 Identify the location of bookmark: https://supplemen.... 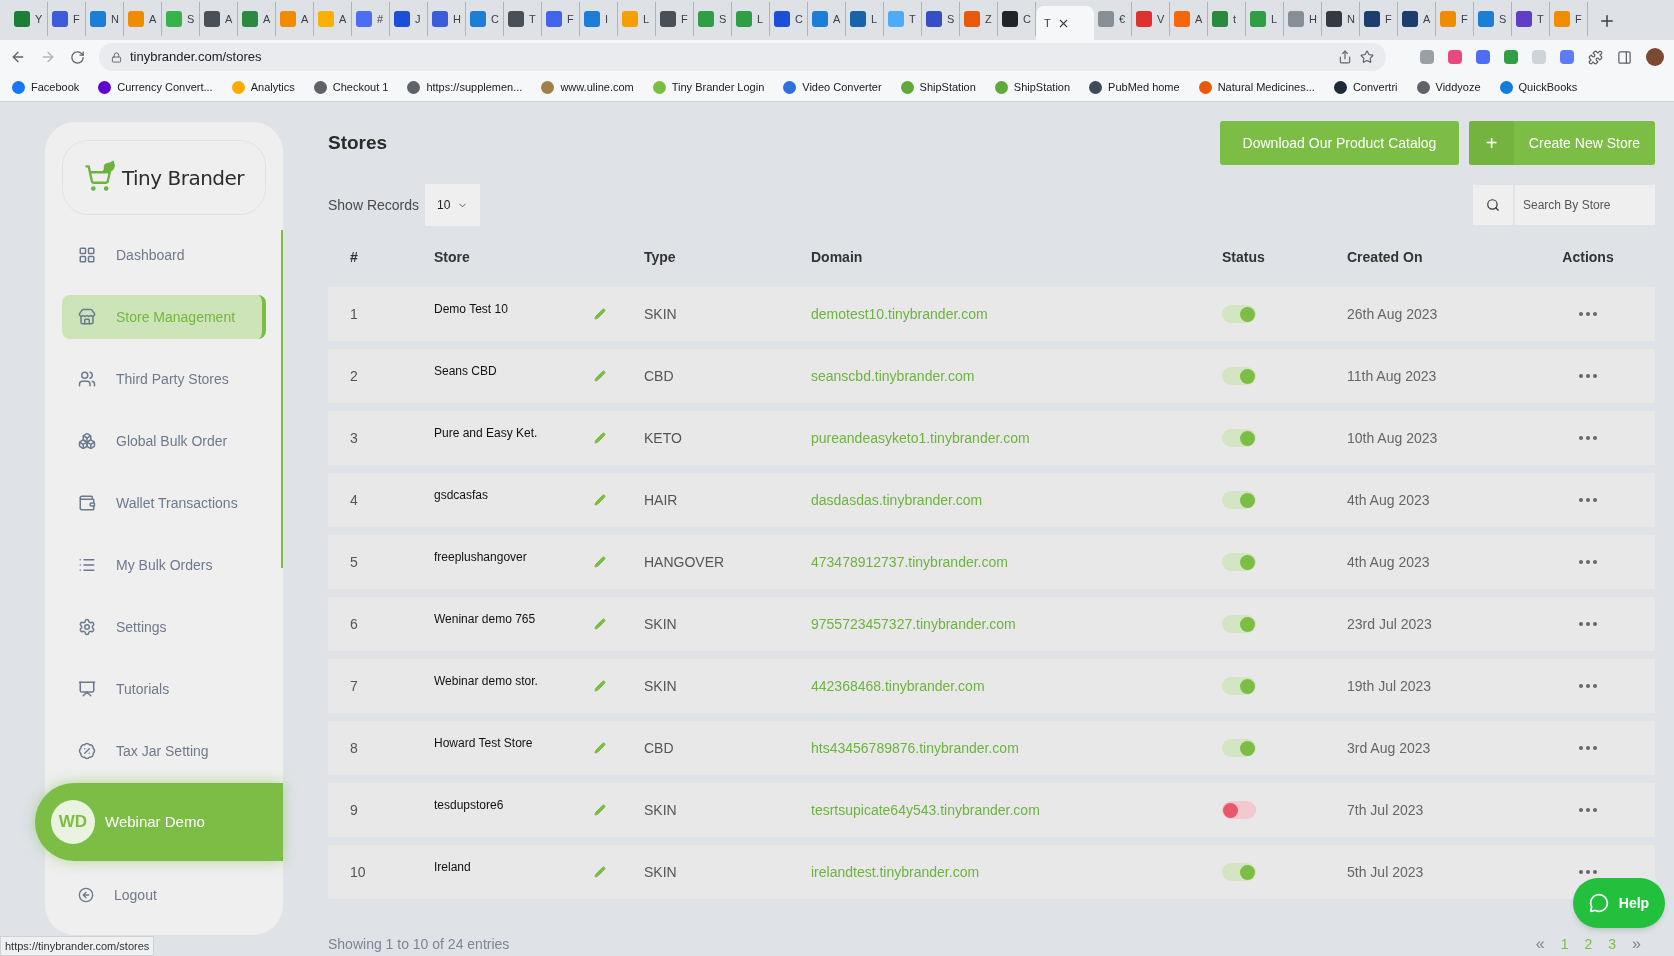
(465, 87).